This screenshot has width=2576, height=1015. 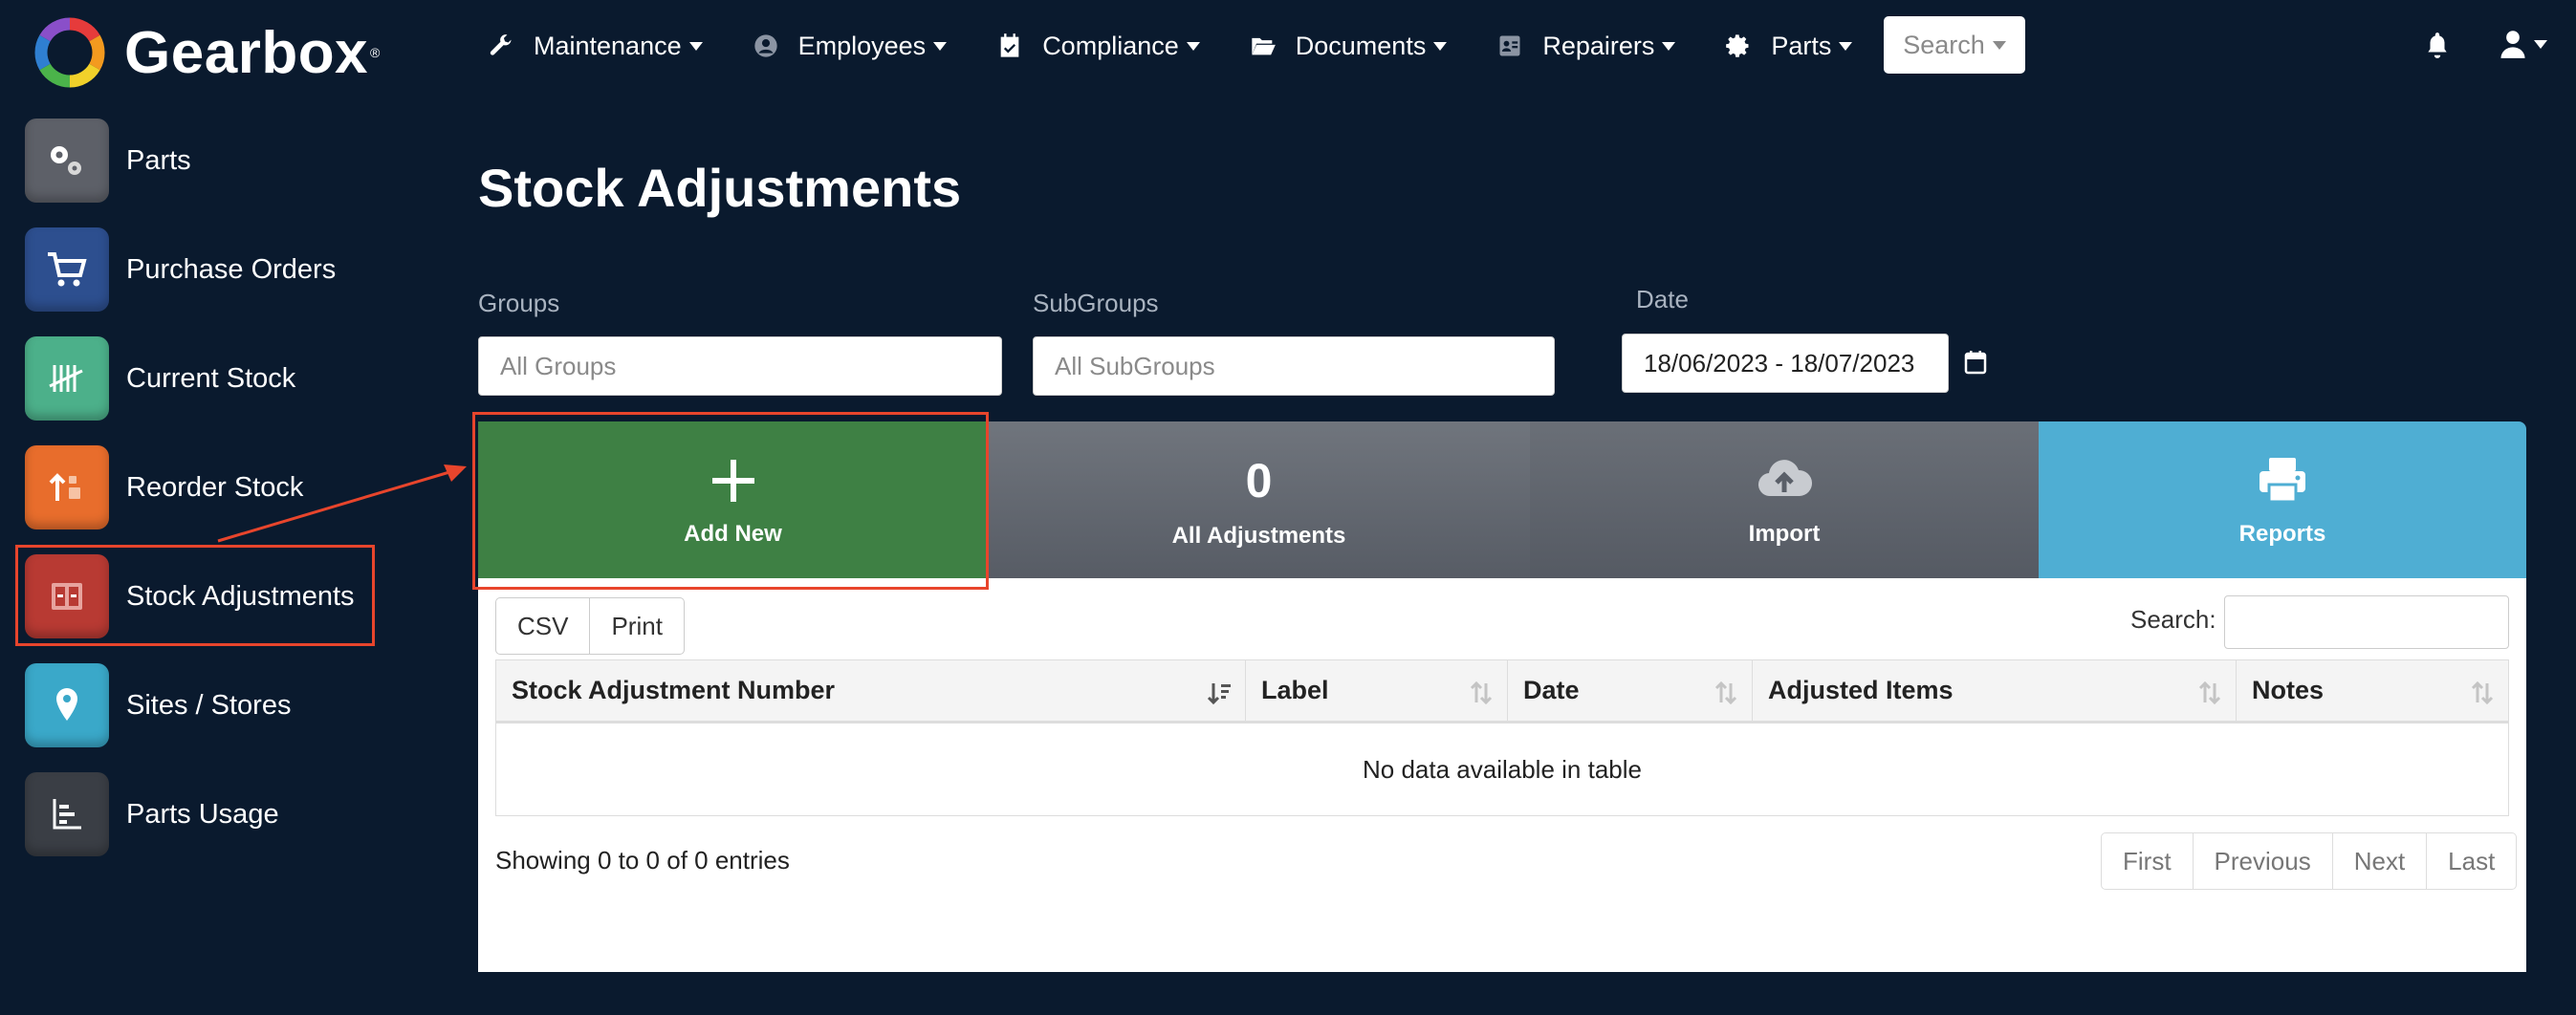 I want to click on nav-label: Documents, so click(x=1361, y=45).